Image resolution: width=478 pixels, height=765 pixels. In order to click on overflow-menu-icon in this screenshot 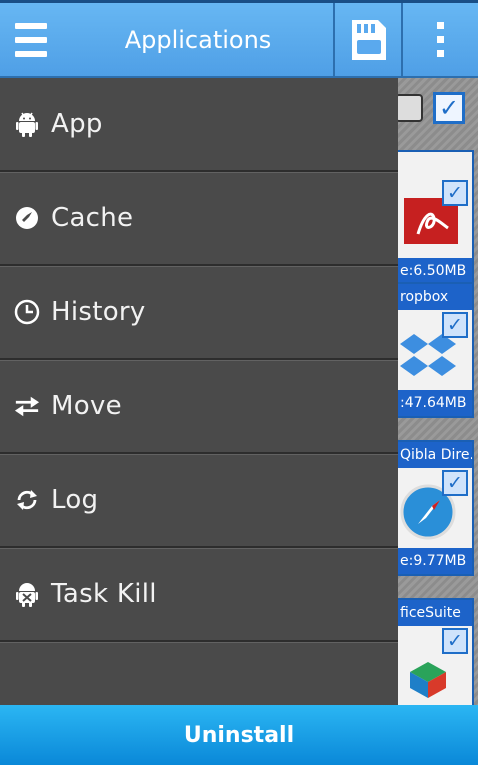, I will do `click(440, 39)`.